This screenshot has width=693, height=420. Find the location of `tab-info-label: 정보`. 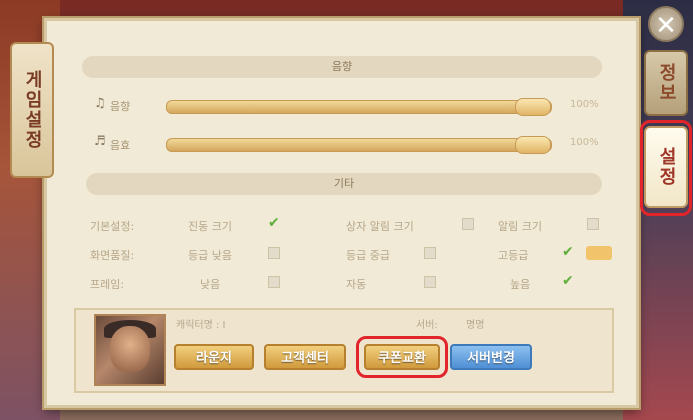

tab-info-label: 정보 is located at coordinates (666, 83).